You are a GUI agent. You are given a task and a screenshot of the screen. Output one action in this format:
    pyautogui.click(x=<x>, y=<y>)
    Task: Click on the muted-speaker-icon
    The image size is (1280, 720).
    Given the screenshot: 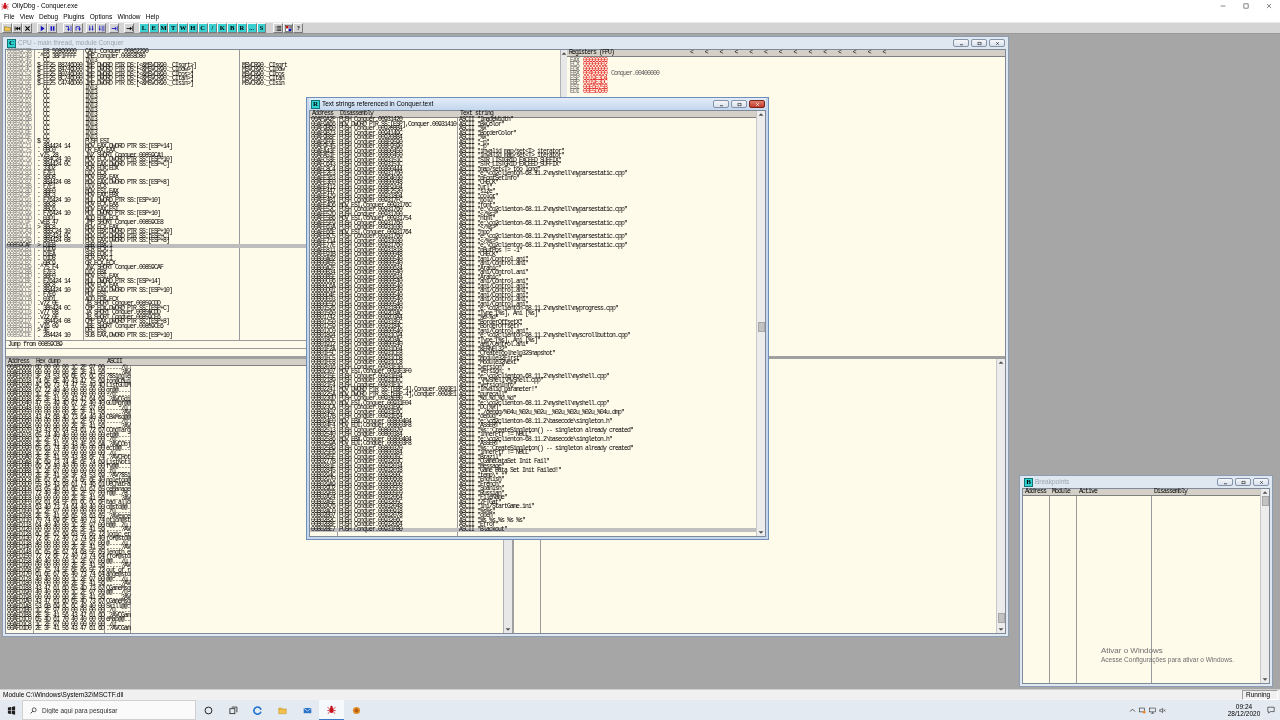 What is the action you would take?
    pyautogui.click(x=1162, y=710)
    